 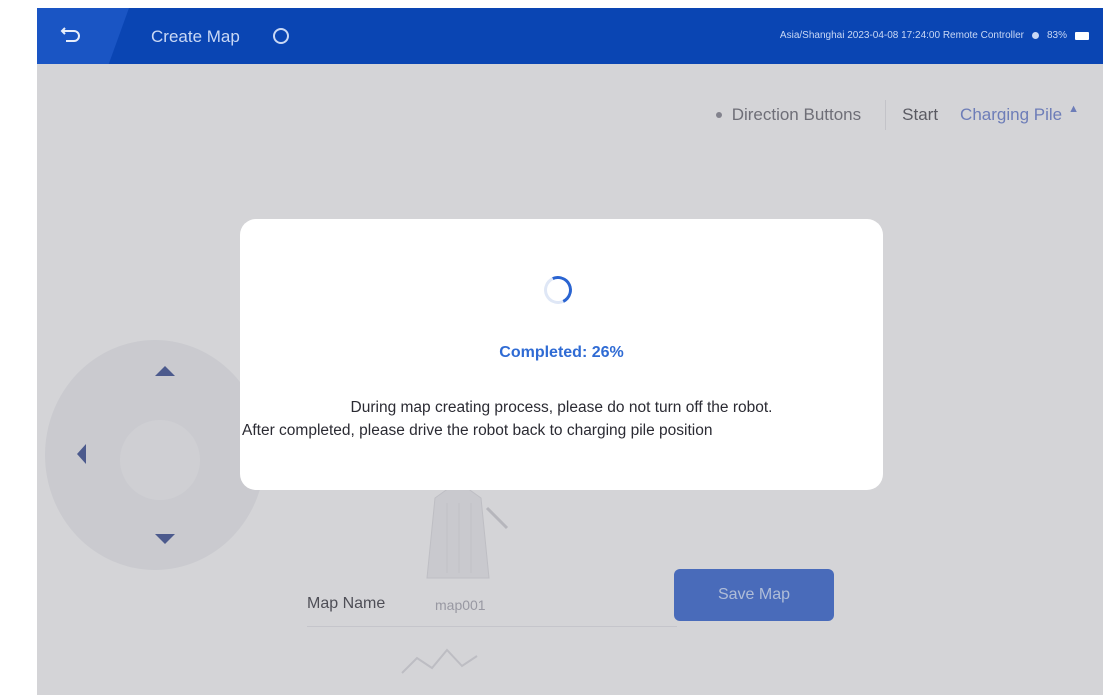 What do you see at coordinates (281, 36) in the screenshot?
I see `info-icon` at bounding box center [281, 36].